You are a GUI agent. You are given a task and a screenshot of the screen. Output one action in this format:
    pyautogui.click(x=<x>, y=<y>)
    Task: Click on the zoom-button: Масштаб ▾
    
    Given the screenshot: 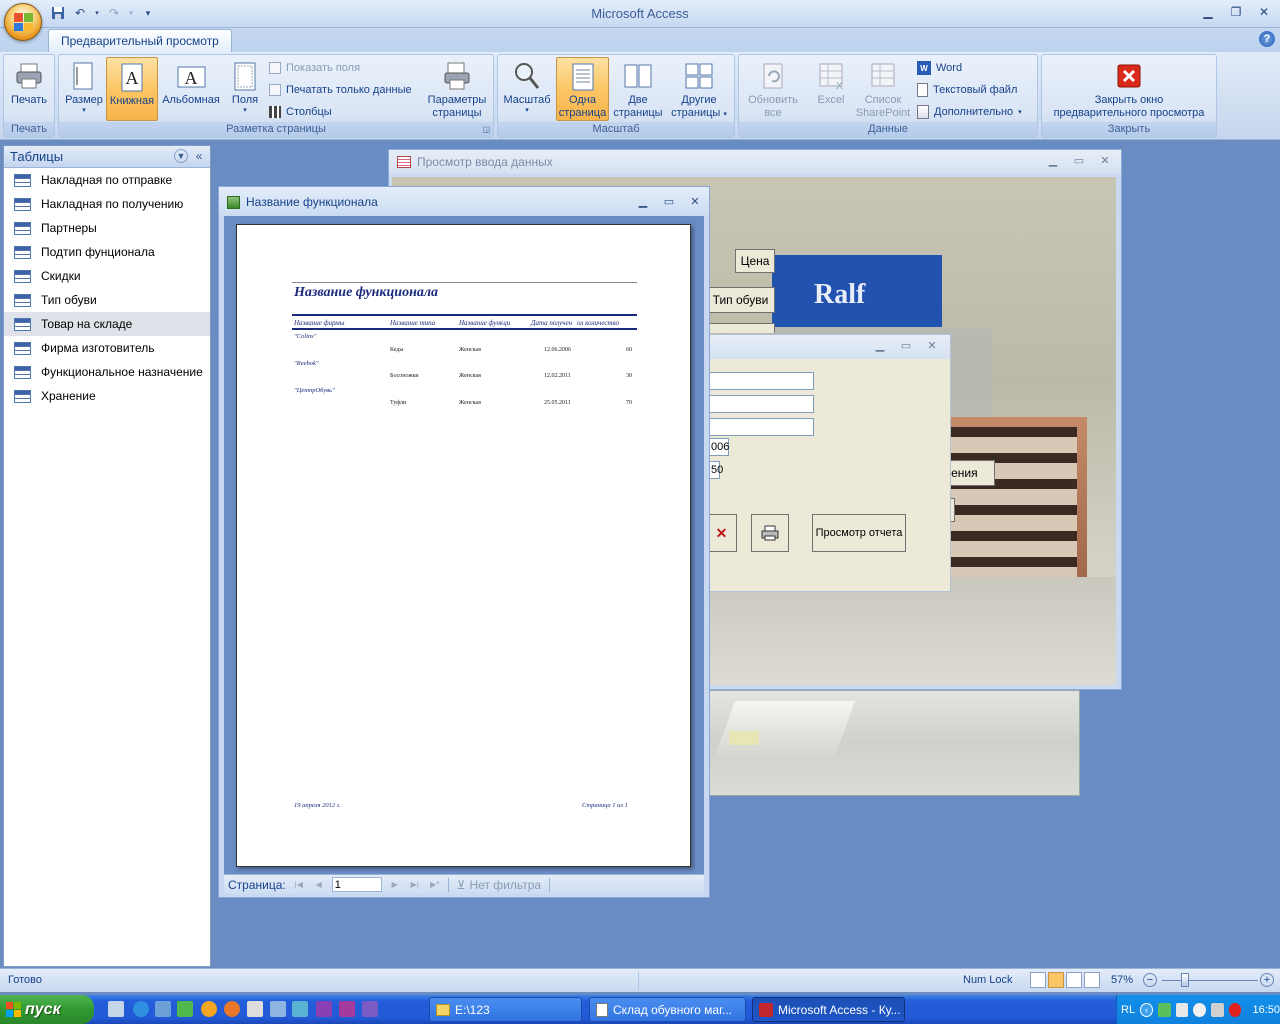 What is the action you would take?
    pyautogui.click(x=527, y=89)
    